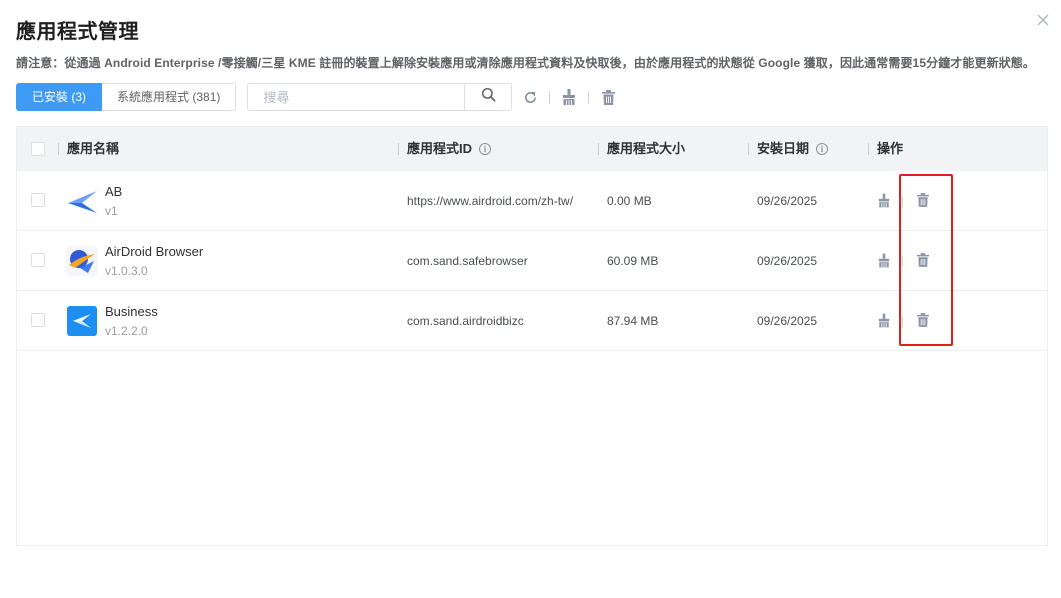 This screenshot has width=1061, height=598. What do you see at coordinates (38, 149) in the screenshot?
I see `select-all-checkbox` at bounding box center [38, 149].